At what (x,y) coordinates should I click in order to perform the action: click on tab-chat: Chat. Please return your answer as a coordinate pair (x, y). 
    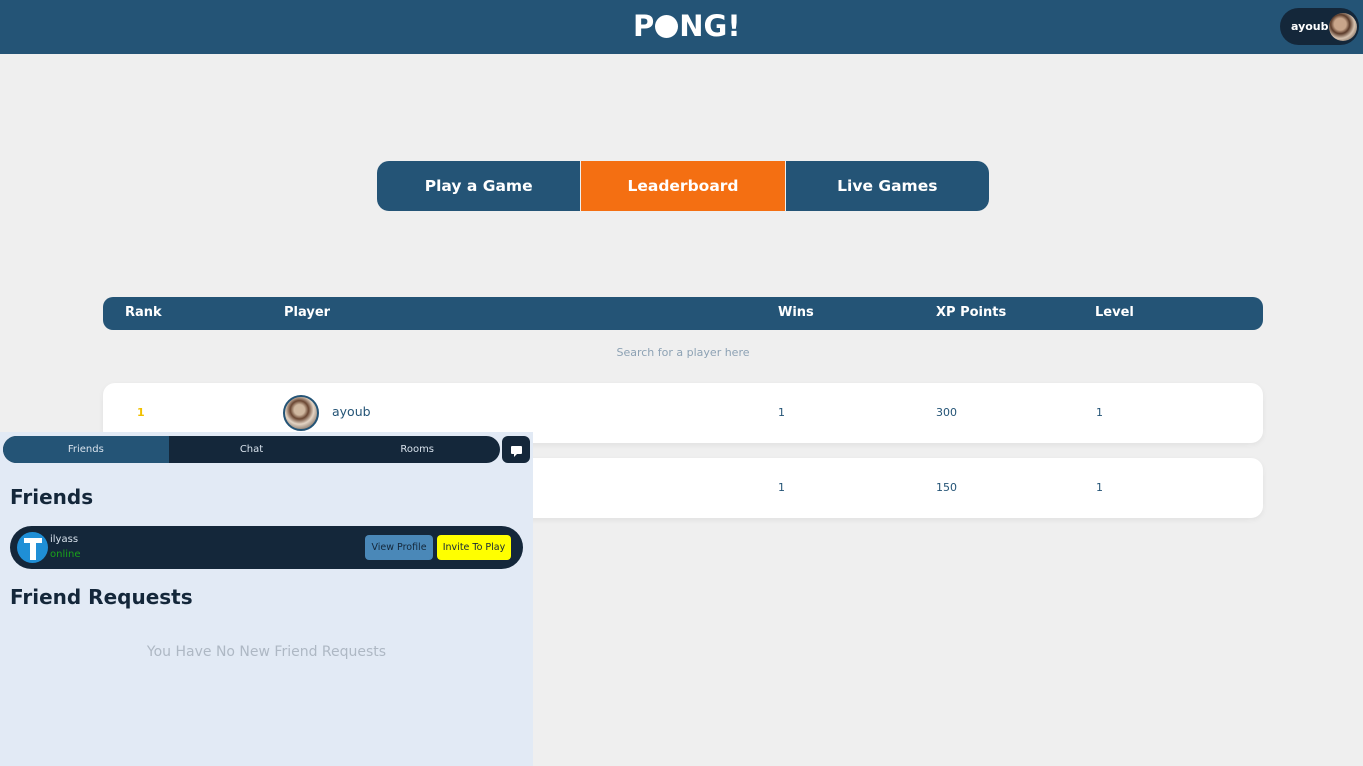
    Looking at the image, I should click on (252, 449).